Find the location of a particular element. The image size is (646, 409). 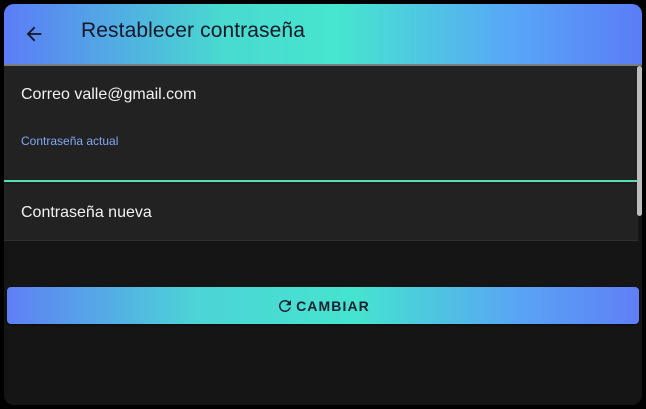

app-bar: Restablecer contraseña is located at coordinates (323, 34).